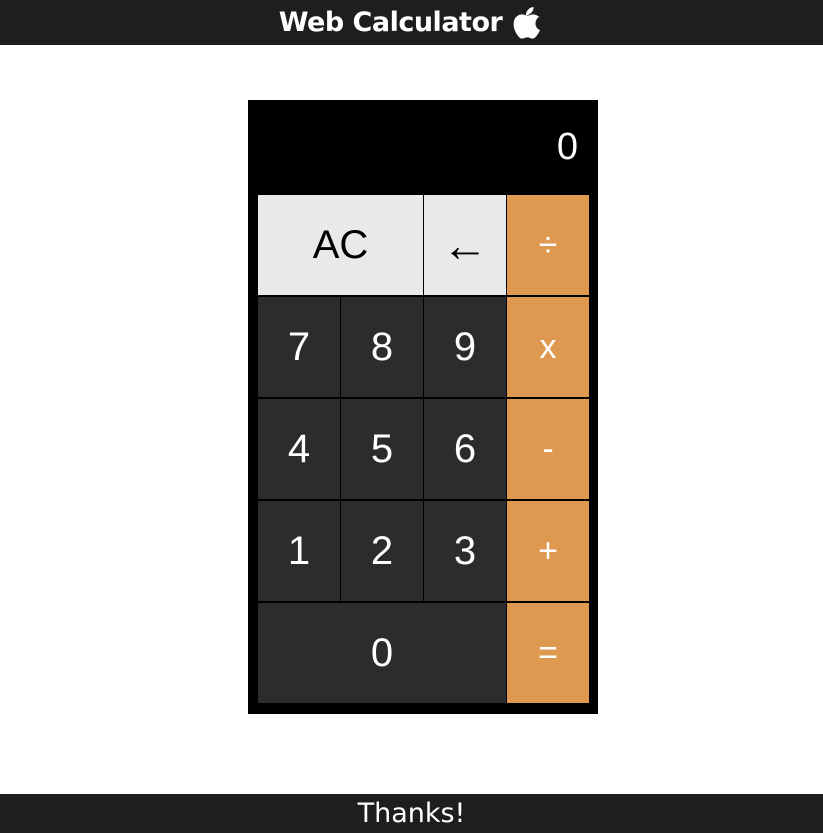  Describe the element at coordinates (567, 147) in the screenshot. I see `calculator-display: 0` at that location.